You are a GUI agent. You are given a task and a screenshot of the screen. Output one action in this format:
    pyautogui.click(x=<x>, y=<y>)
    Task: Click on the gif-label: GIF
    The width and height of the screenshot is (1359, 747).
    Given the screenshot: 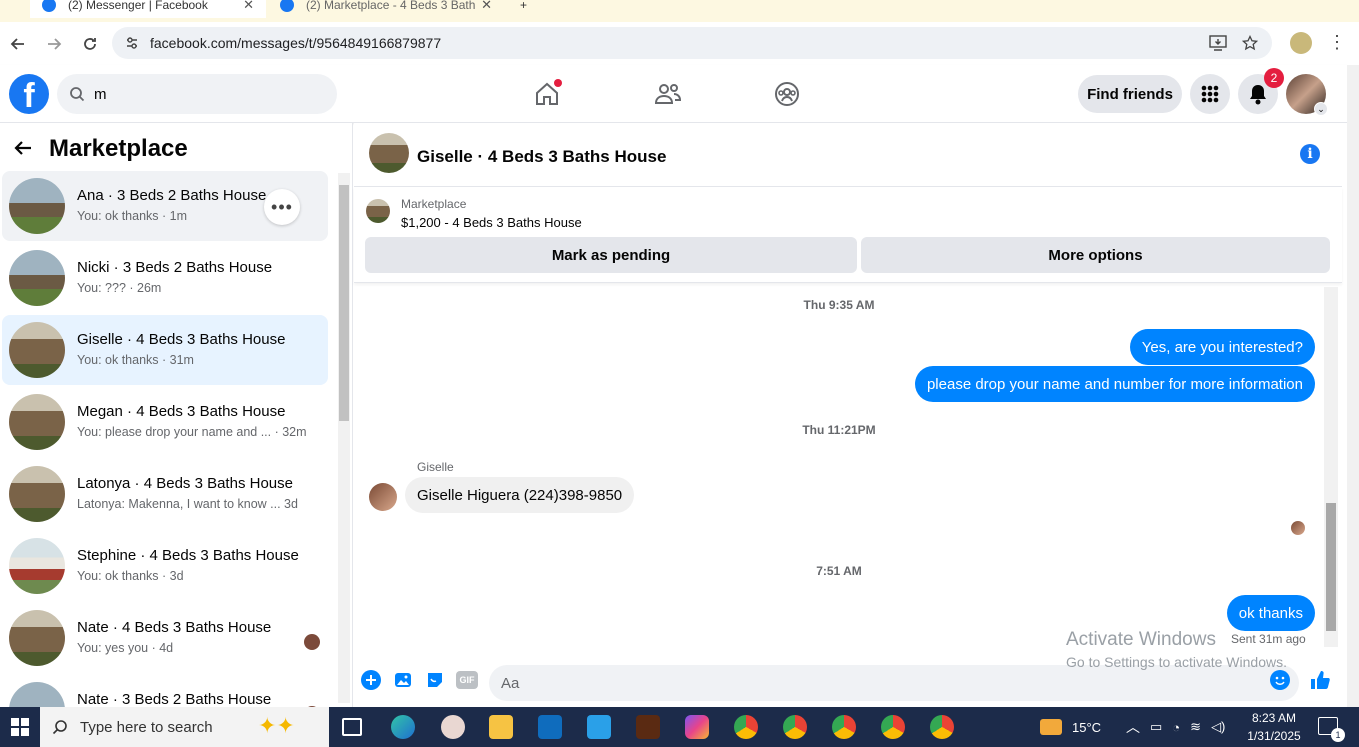 What is the action you would take?
    pyautogui.click(x=467, y=680)
    